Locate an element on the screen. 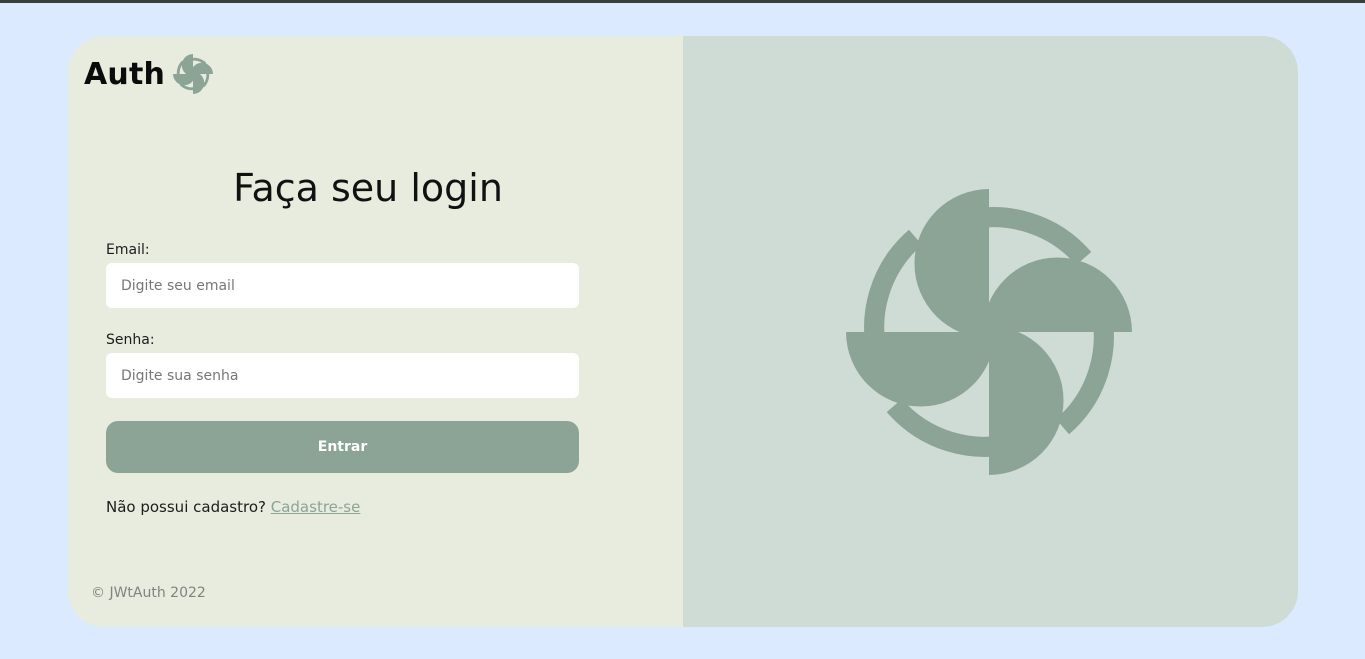  window-top-border is located at coordinates (682, 1).